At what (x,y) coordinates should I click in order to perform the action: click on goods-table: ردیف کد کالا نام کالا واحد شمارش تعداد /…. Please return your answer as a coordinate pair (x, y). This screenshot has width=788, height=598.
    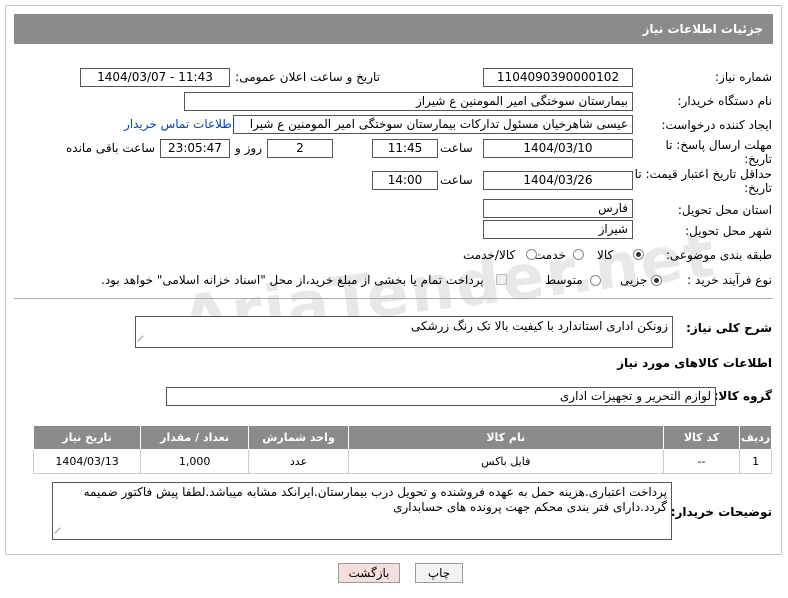
    Looking at the image, I should click on (402, 449).